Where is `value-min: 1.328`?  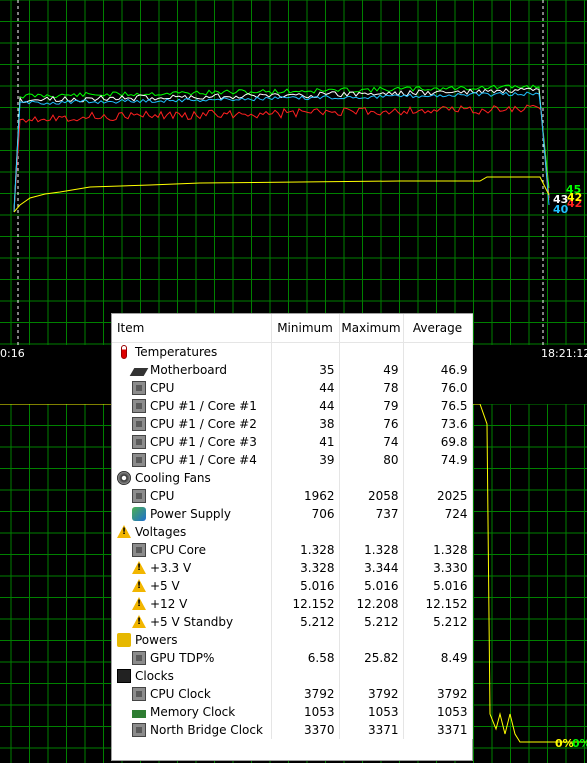
value-min: 1.328 is located at coordinates (305, 550).